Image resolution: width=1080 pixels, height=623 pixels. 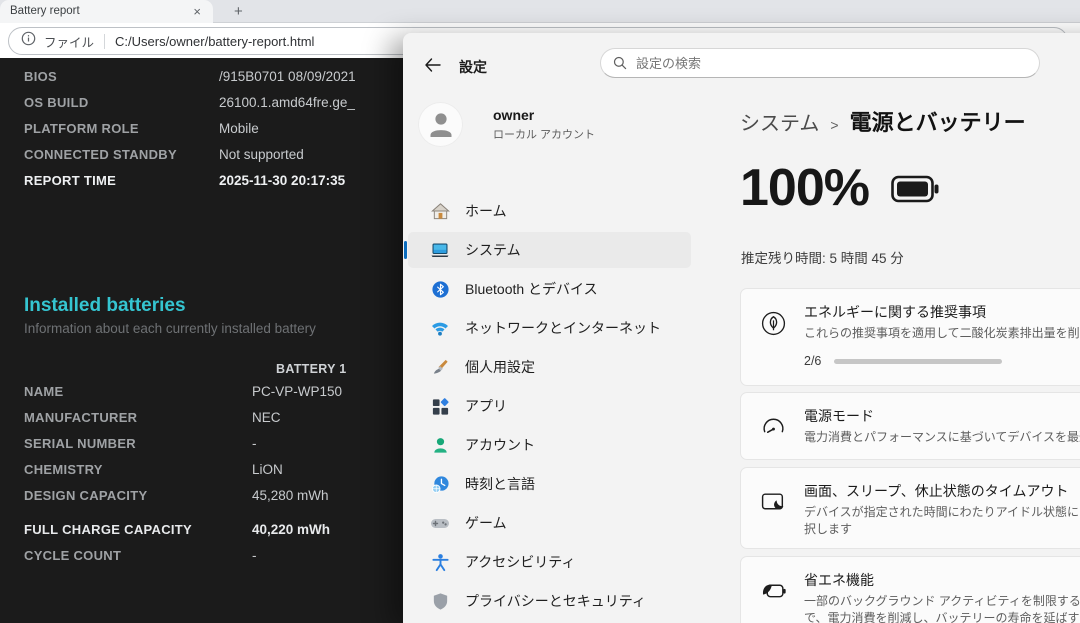 What do you see at coordinates (105, 41) in the screenshot?
I see `address-divider` at bounding box center [105, 41].